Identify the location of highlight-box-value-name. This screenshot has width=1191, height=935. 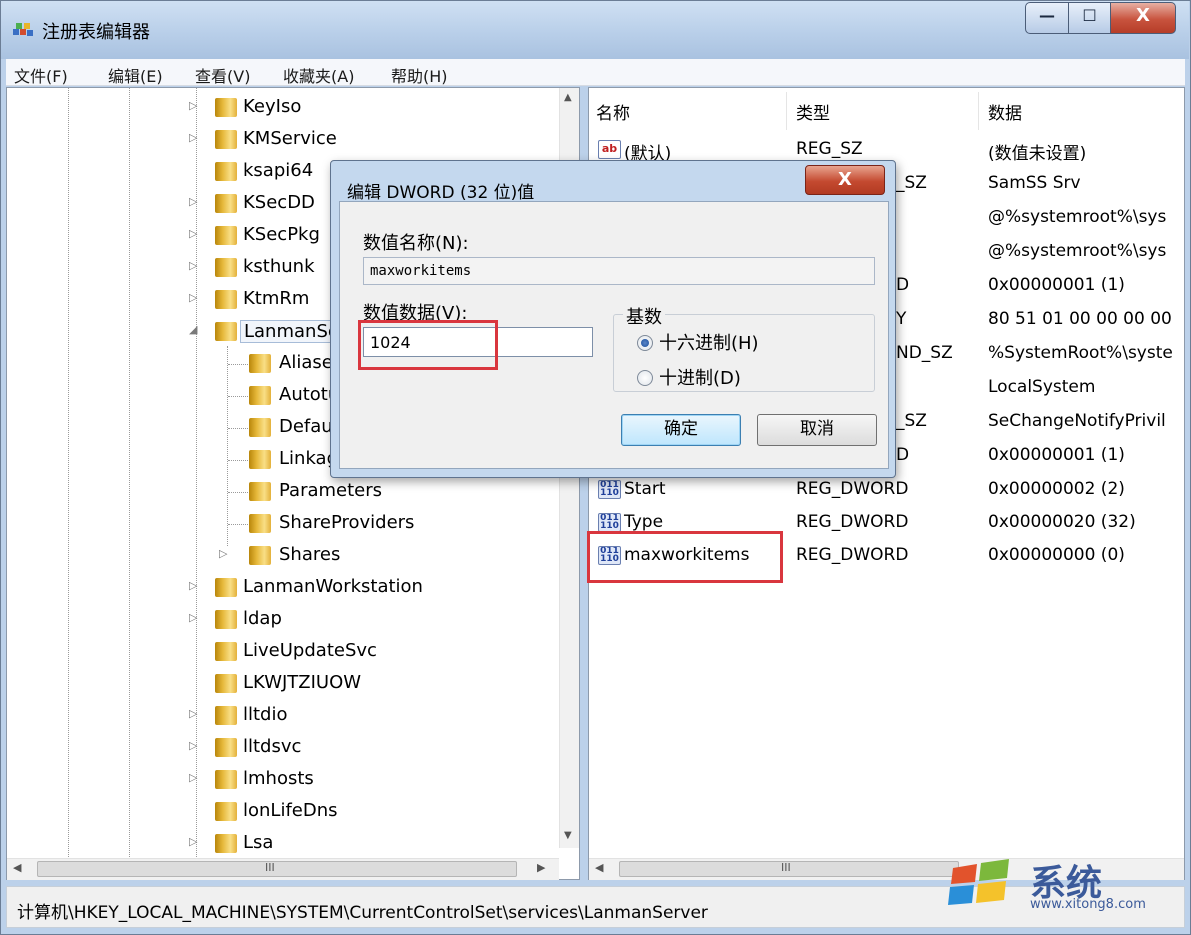
(685, 557).